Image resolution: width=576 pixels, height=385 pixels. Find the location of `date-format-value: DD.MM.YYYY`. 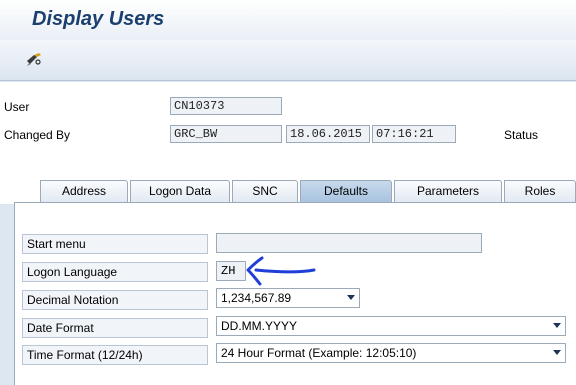

date-format-value: DD.MM.YYYY is located at coordinates (259, 326).